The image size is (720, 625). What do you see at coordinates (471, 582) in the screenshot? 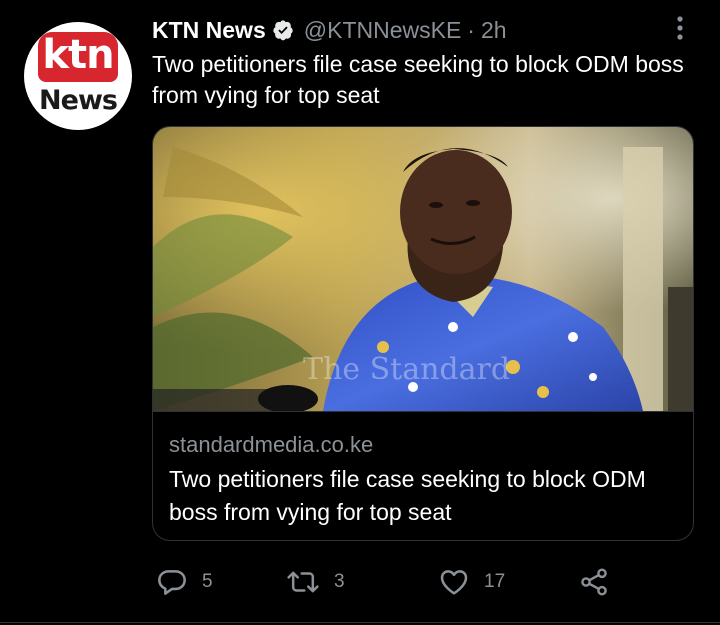
I see `like-button: 17` at bounding box center [471, 582].